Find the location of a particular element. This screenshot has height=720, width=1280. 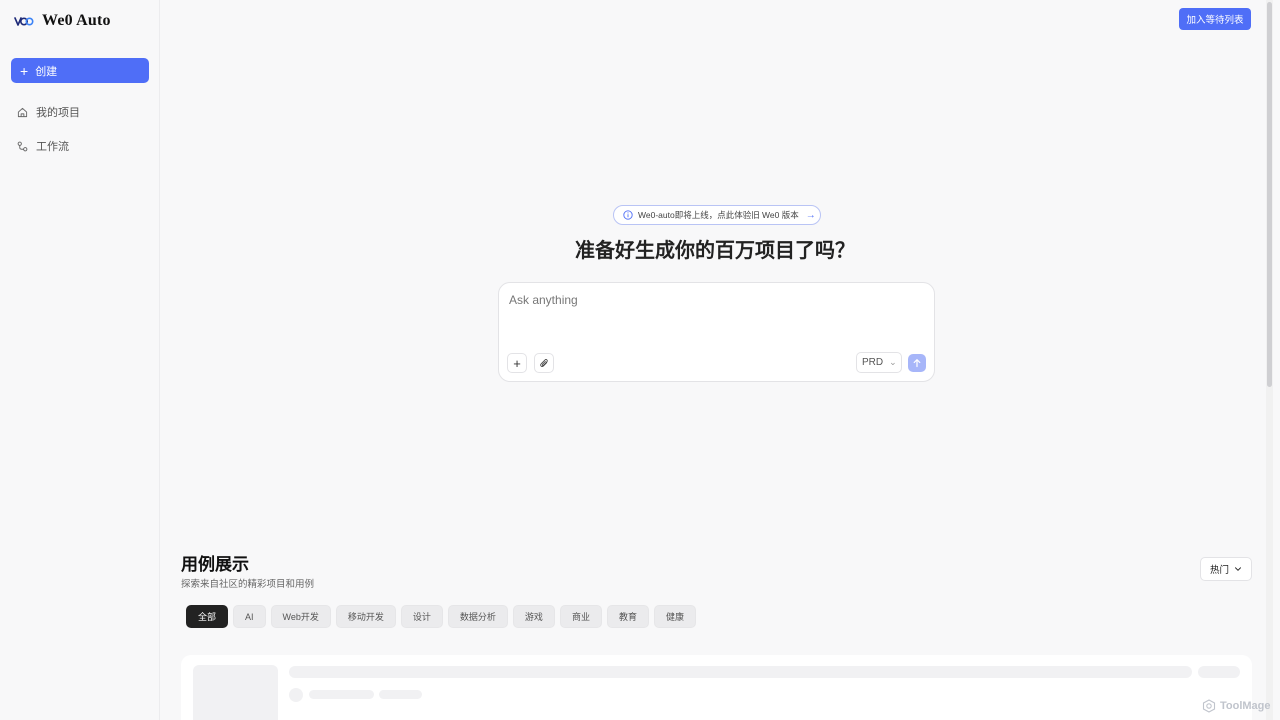

home-icon is located at coordinates (22, 112).